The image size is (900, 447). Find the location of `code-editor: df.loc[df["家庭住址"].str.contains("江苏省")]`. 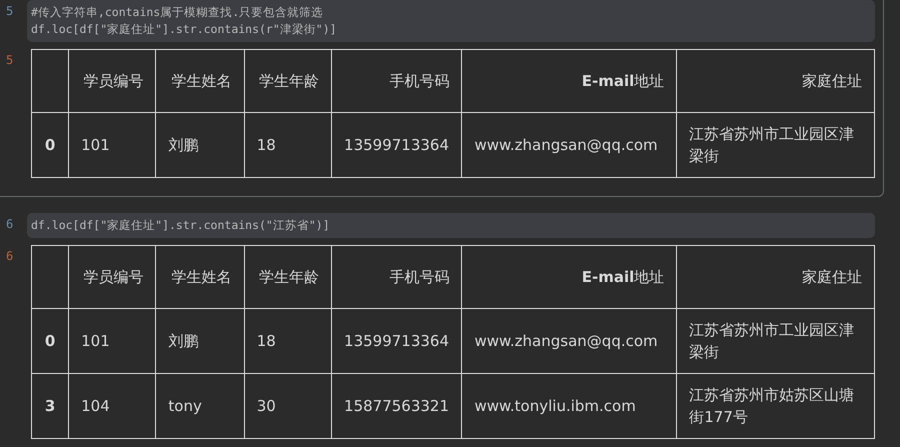

code-editor: df.loc[df["家庭住址"].str.contains("江苏省")] is located at coordinates (451, 225).